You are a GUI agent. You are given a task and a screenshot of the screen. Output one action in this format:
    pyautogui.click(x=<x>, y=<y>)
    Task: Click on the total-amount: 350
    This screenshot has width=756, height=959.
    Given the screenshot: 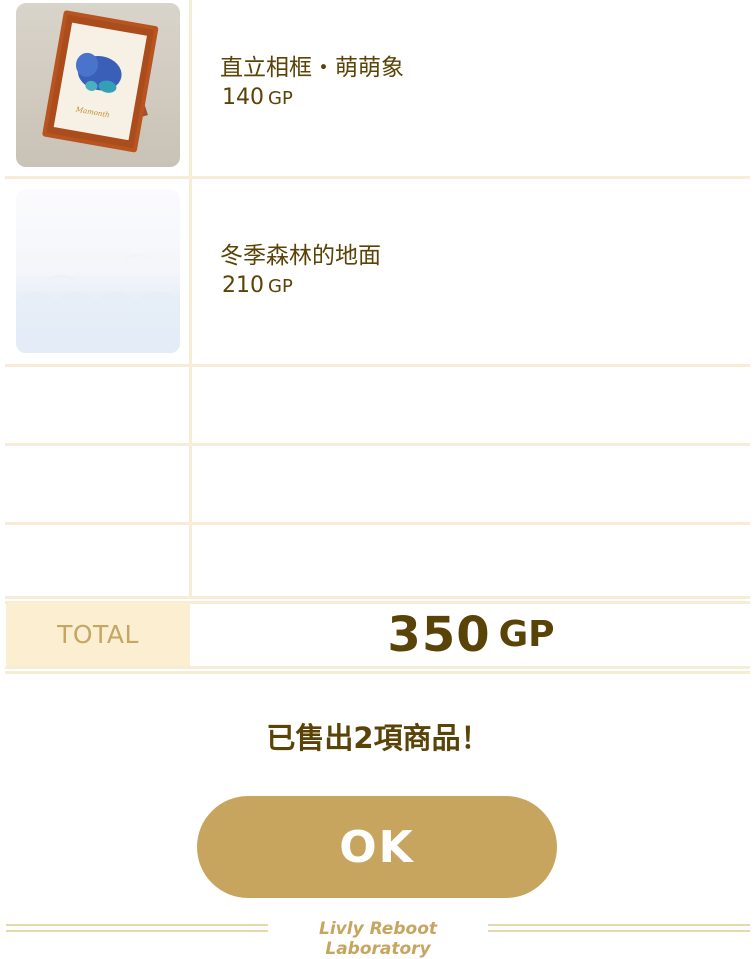 What is the action you would take?
    pyautogui.click(x=439, y=634)
    